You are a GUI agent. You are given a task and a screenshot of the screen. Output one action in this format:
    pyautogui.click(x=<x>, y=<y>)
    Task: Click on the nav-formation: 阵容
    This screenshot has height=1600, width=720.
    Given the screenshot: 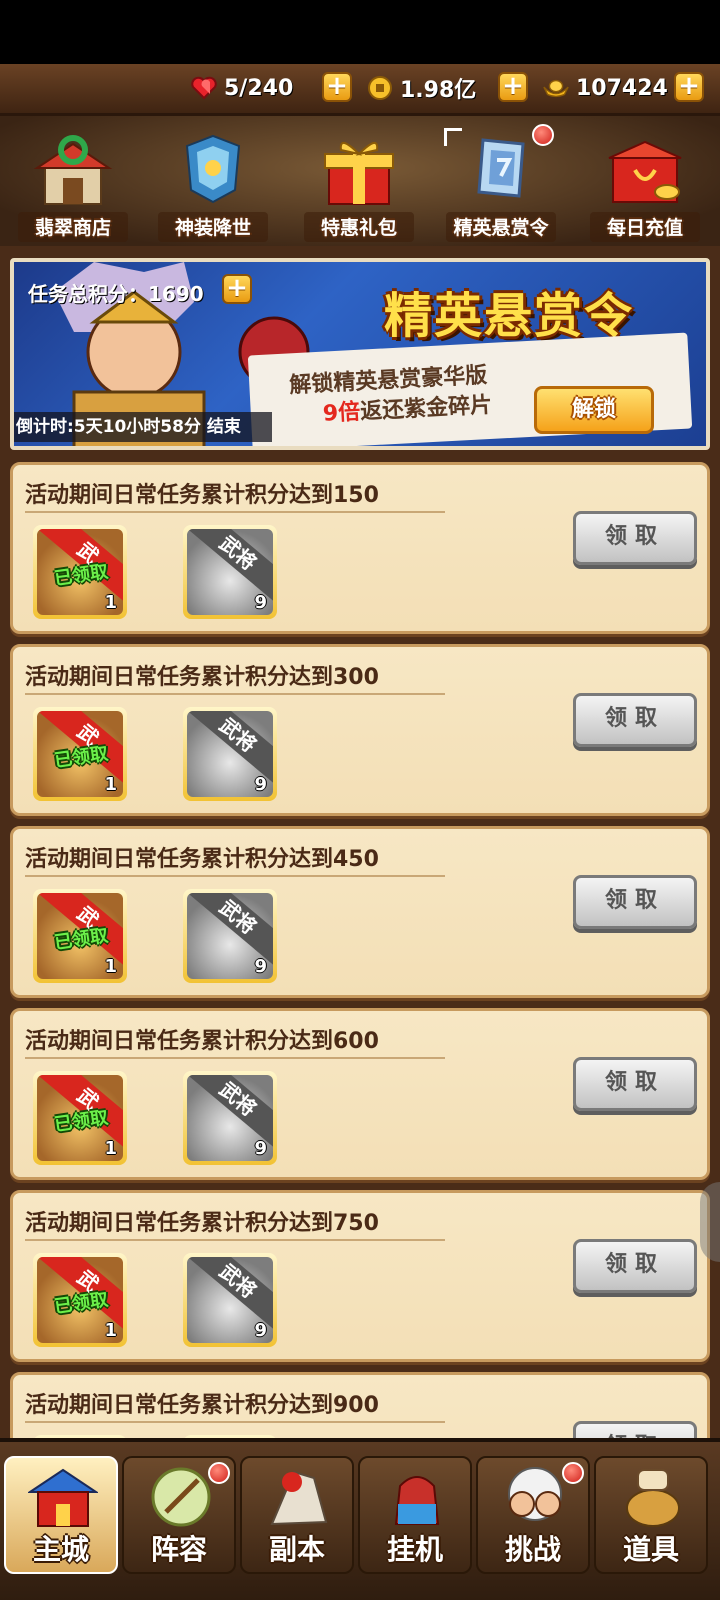 What is the action you would take?
    pyautogui.click(x=179, y=1515)
    